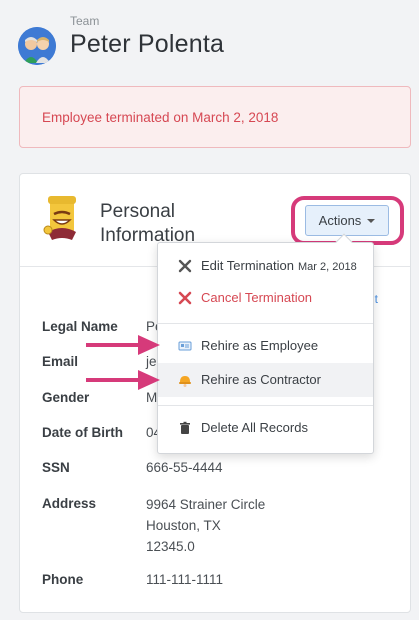 Image resolution: width=419 pixels, height=620 pixels. I want to click on field-label: Date of Birth, so click(82, 432).